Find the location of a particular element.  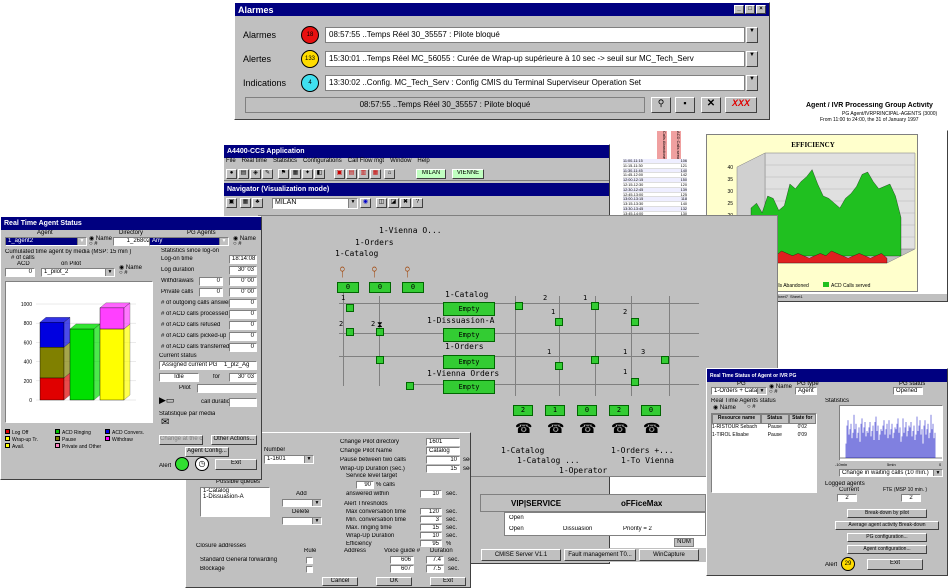

menu-item: File is located at coordinates (231, 162).